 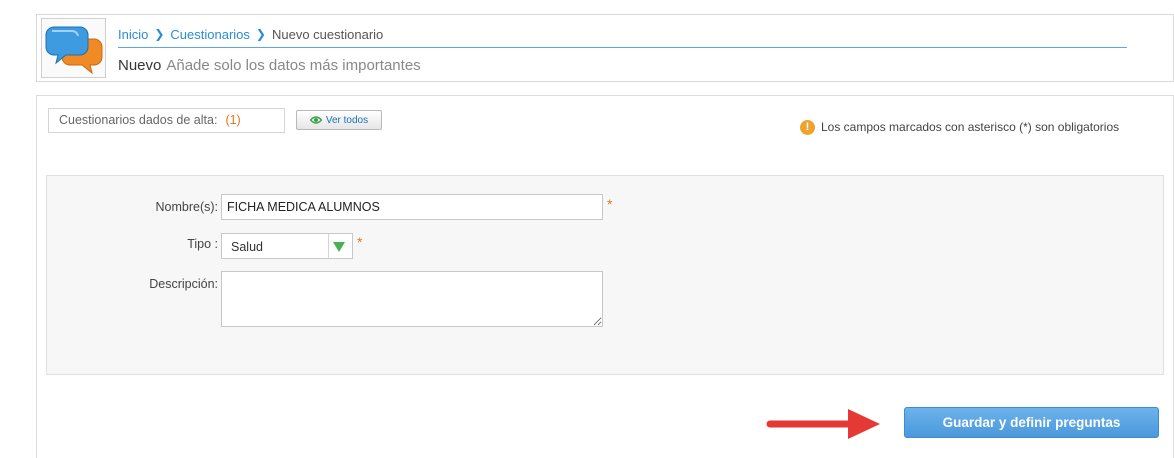 What do you see at coordinates (140, 65) in the screenshot?
I see `page-title: Nuevo` at bounding box center [140, 65].